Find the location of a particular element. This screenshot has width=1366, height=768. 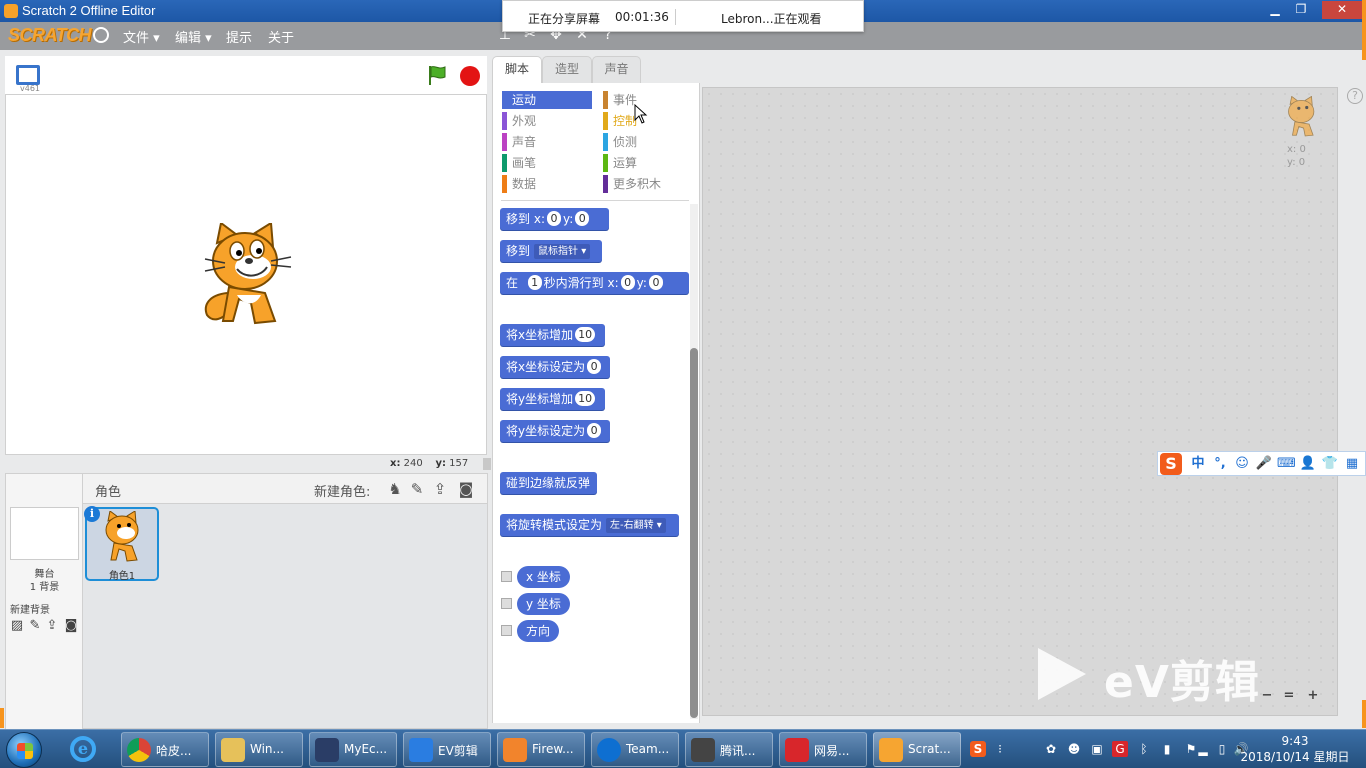

ime-lang-icon: 中 is located at coordinates (1198, 464).